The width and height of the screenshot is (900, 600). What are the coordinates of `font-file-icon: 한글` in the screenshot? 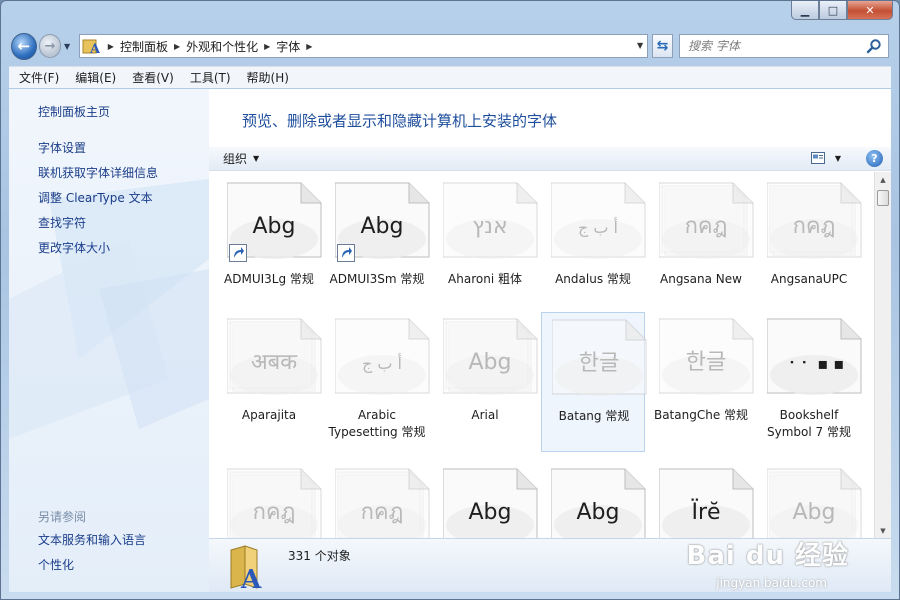 It's located at (706, 356).